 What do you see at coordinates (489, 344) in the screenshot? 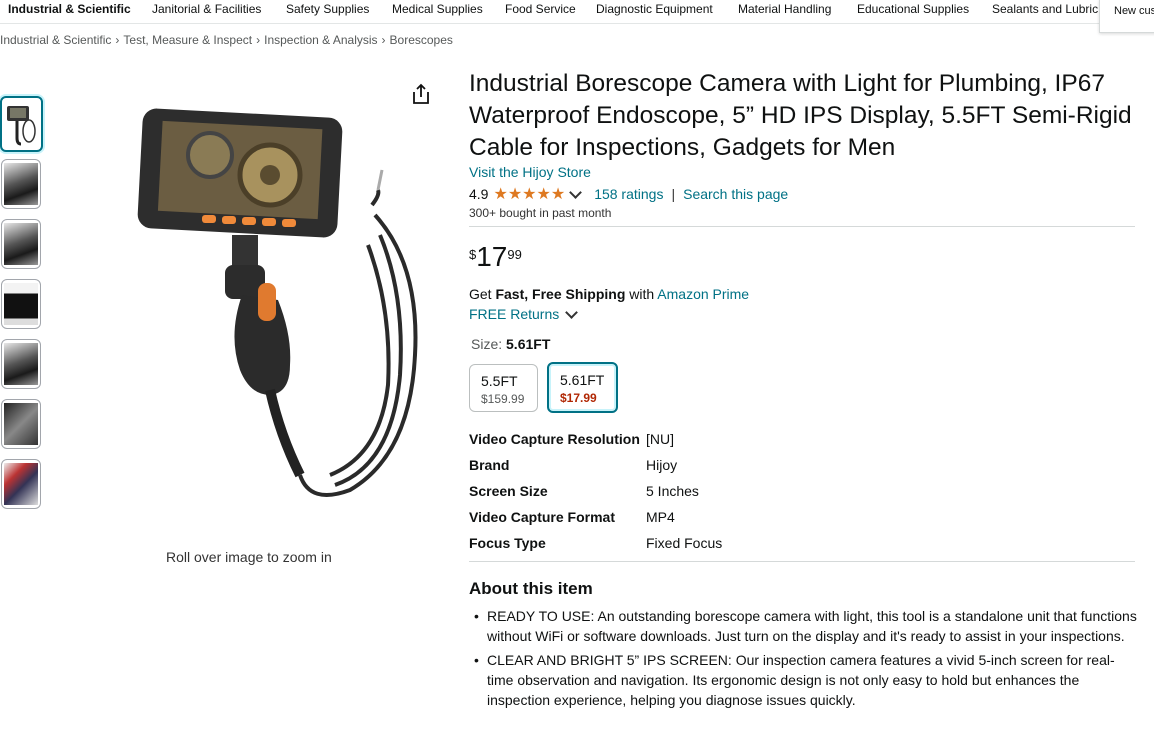
I see `size-label-text: Size:` at bounding box center [489, 344].